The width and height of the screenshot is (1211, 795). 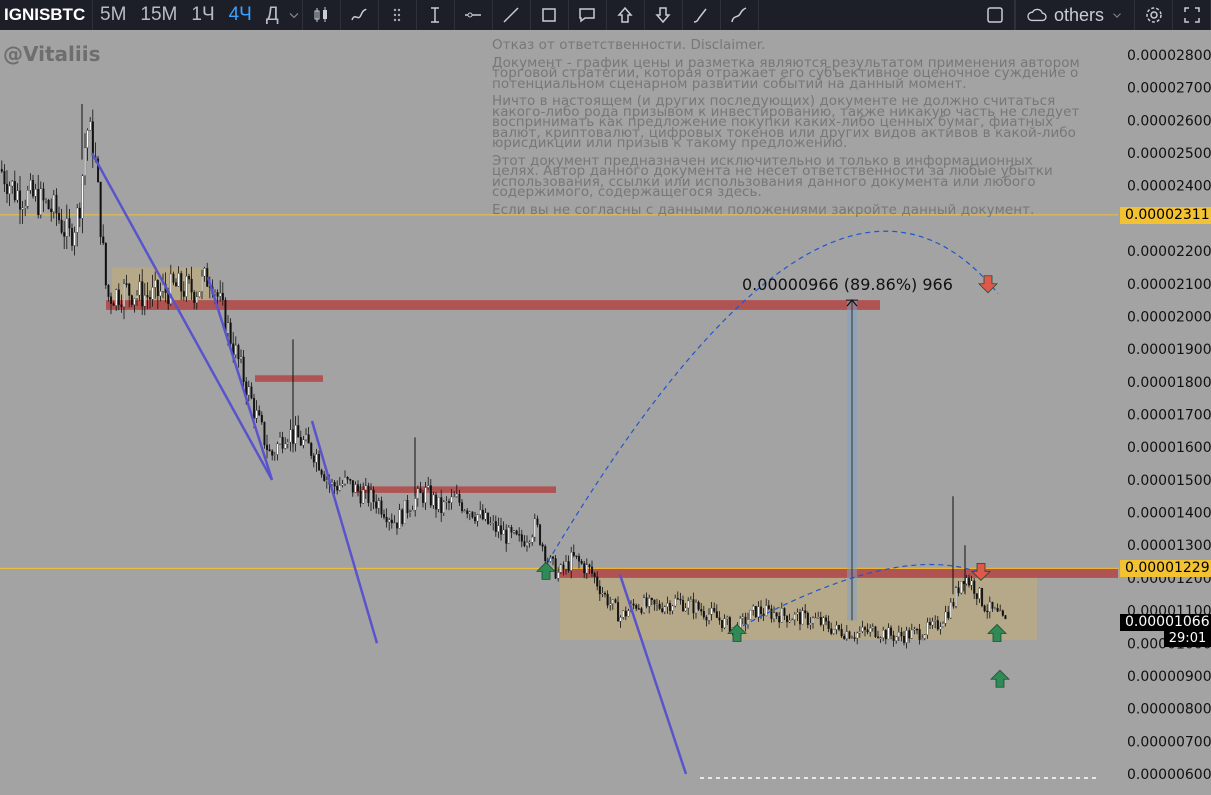 I want to click on price-tick-label: 0.00001500, so click(x=1169, y=481).